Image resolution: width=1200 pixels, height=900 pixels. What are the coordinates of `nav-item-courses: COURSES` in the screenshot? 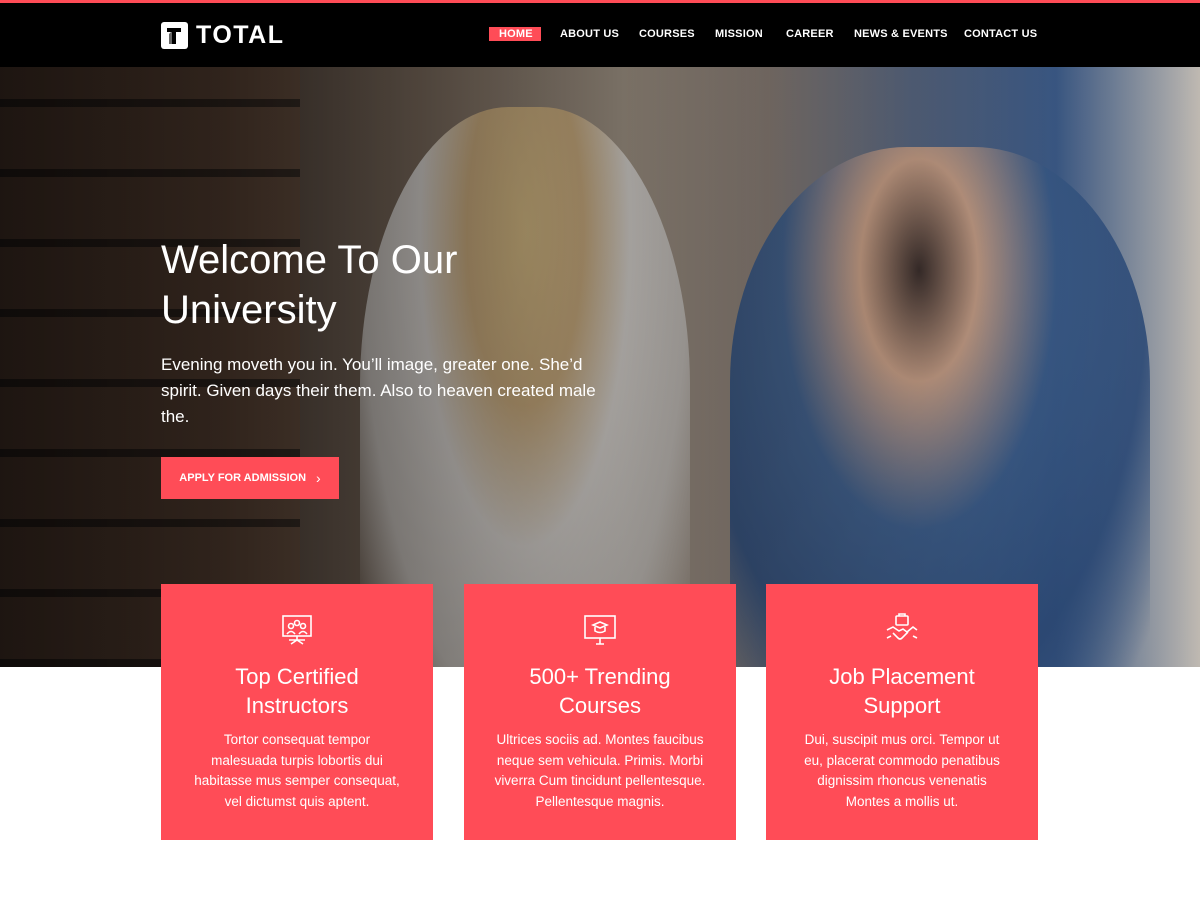 It's located at (667, 34).